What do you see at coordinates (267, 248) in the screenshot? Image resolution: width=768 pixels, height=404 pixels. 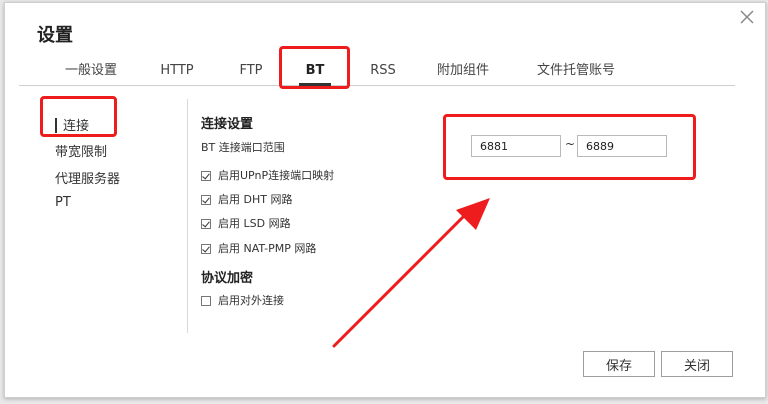 I see `checkbox-label: 启用 NAT-PMP 网路` at bounding box center [267, 248].